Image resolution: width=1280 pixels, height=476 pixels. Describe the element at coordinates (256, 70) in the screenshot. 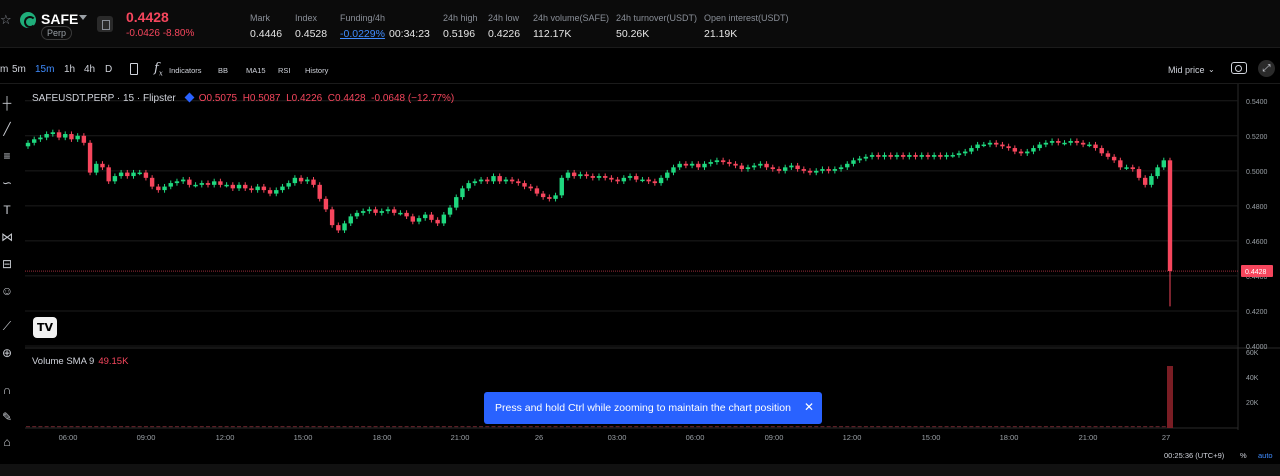

I see `study-ma15: MA15` at that location.